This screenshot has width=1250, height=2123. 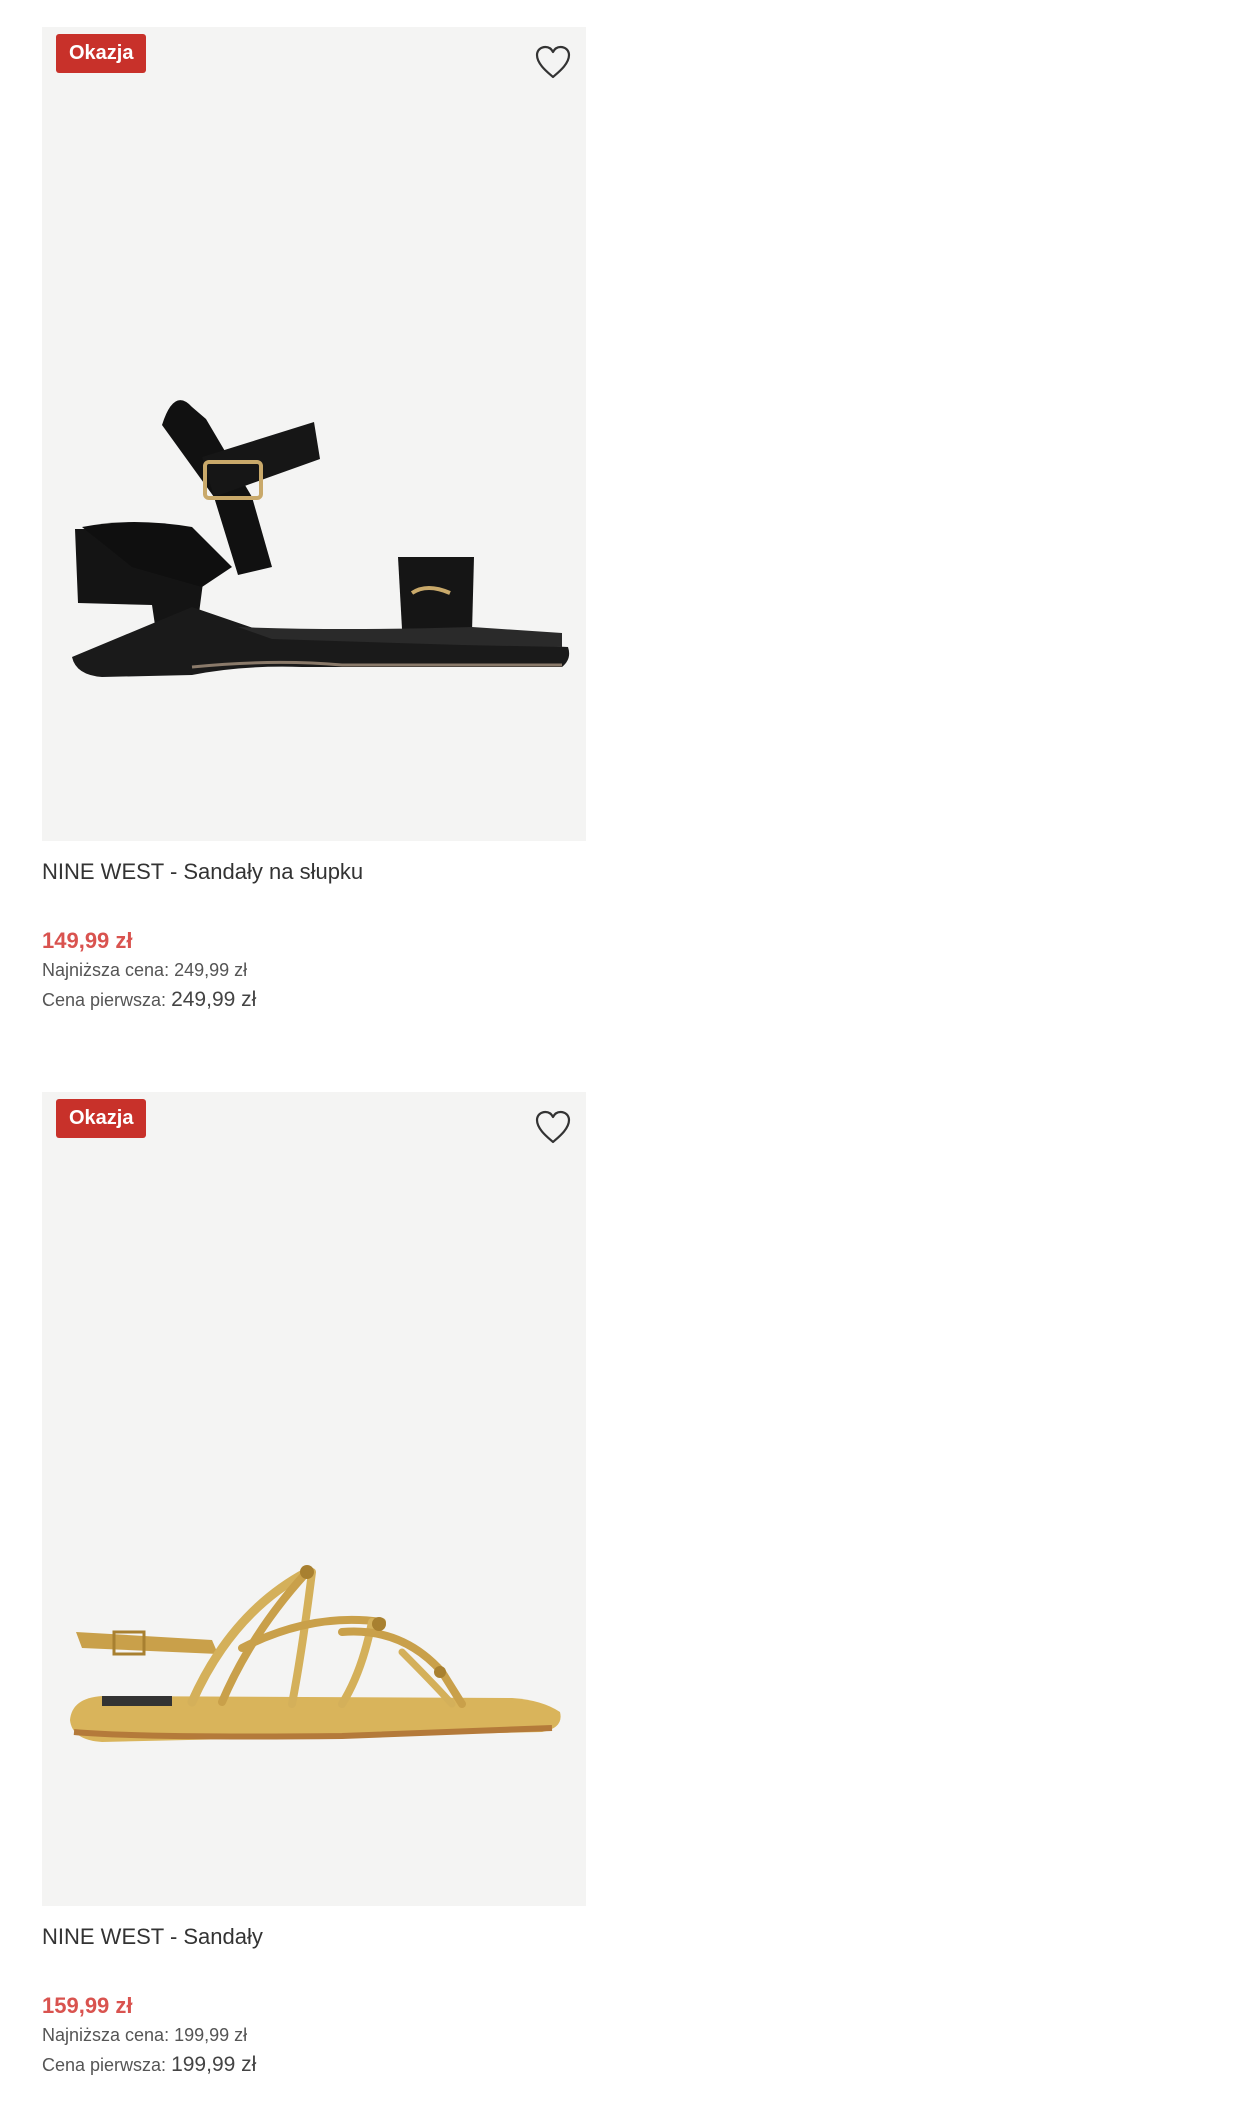 What do you see at coordinates (211, 970) in the screenshot?
I see `lowest-price-value: 249,99 zł` at bounding box center [211, 970].